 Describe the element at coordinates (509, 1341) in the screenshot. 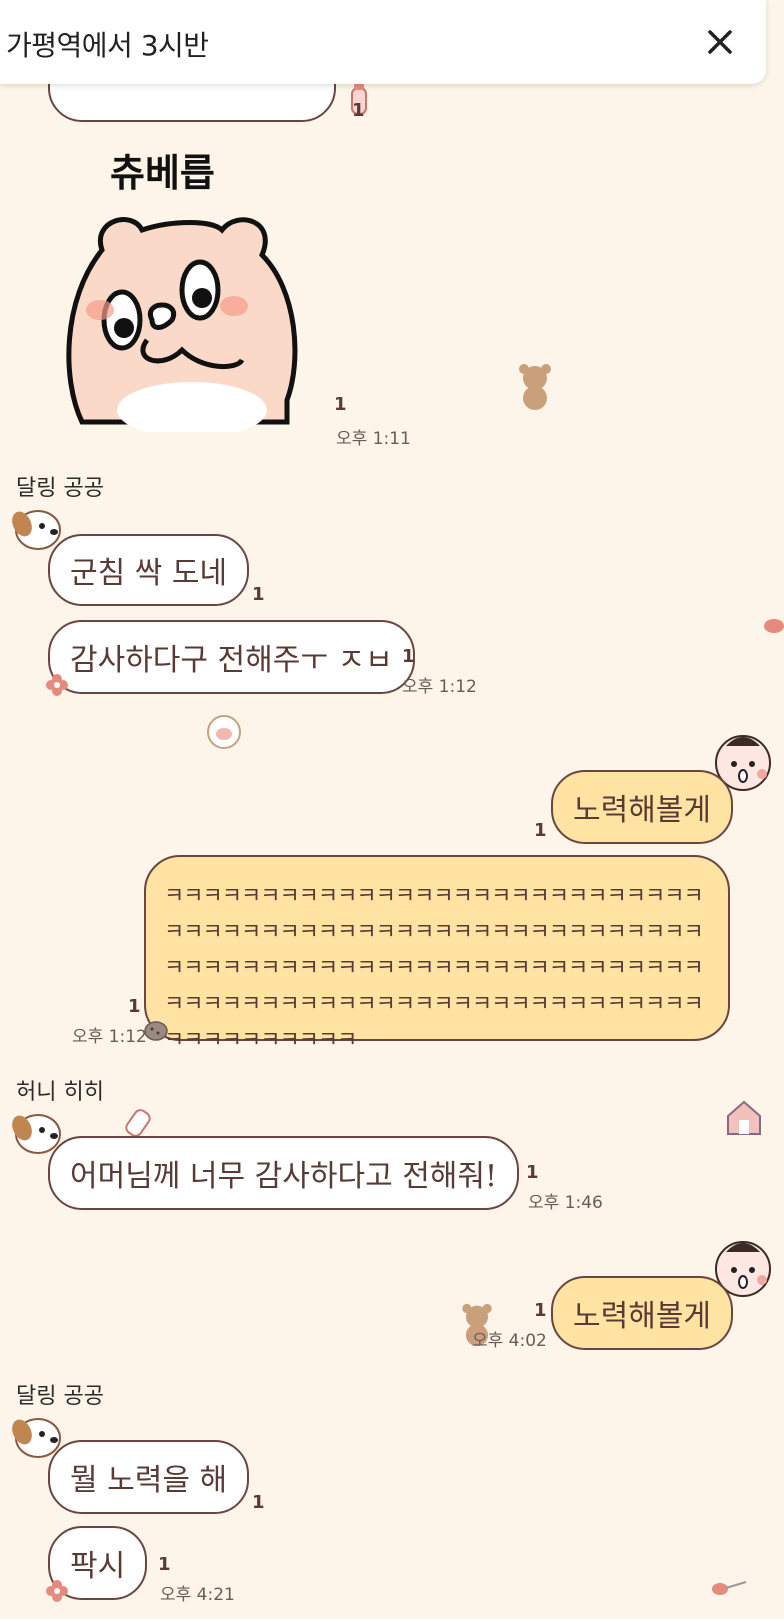

I see `message-time: 오후 4:02` at that location.